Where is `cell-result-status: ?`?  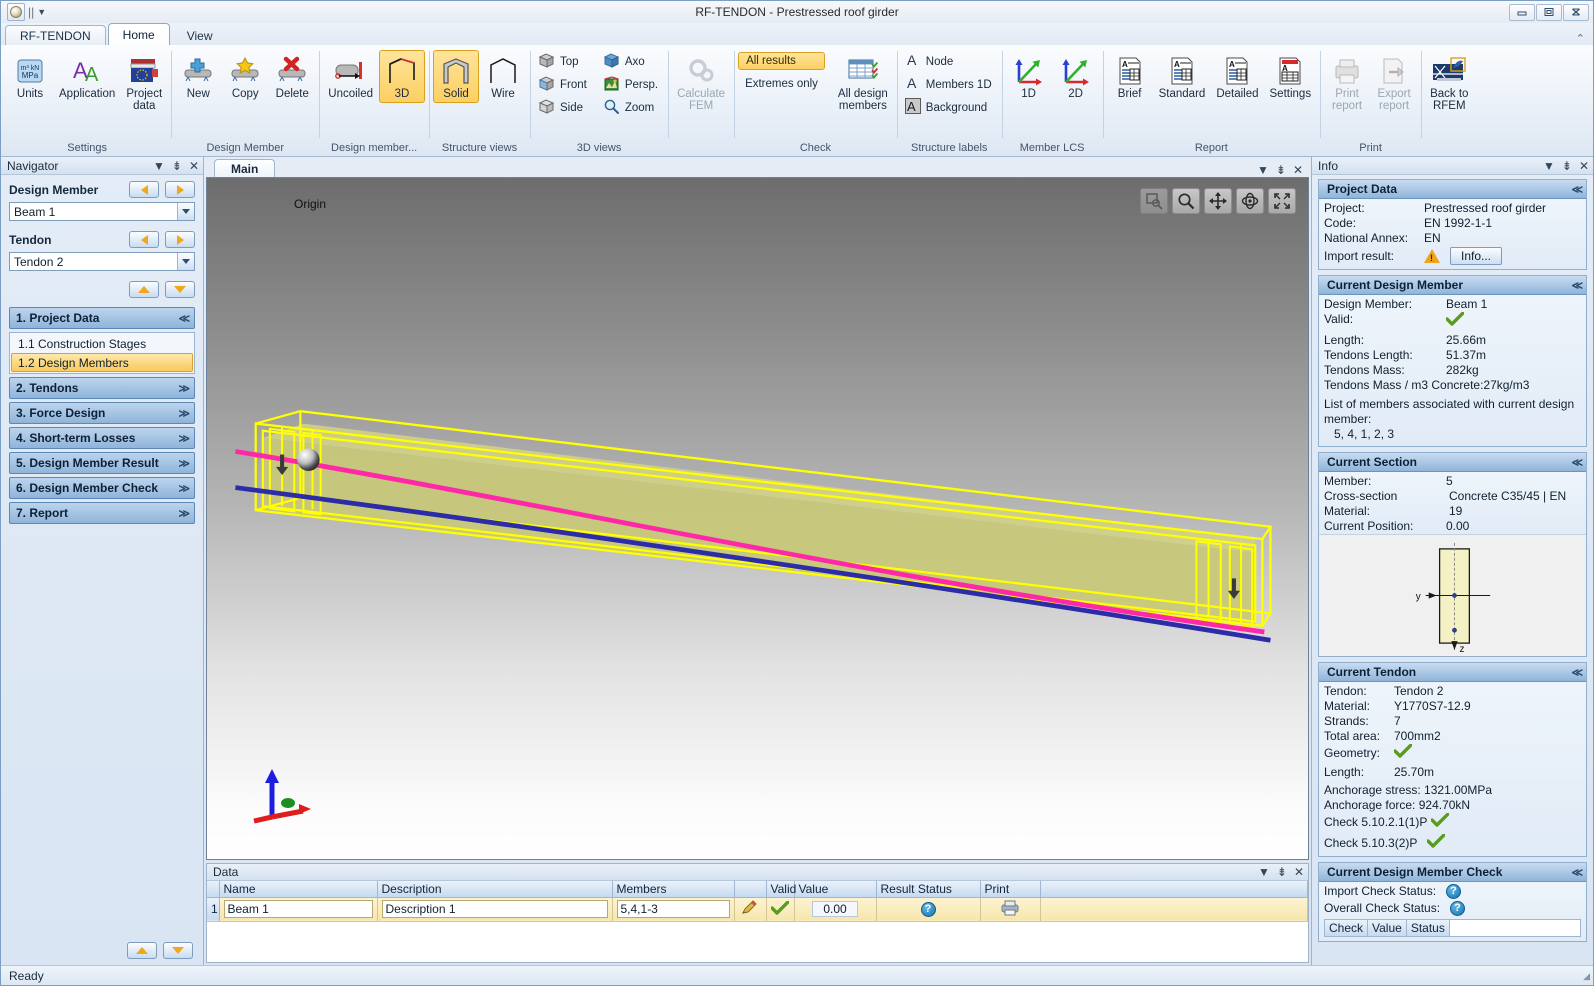 cell-result-status: ? is located at coordinates (928, 909).